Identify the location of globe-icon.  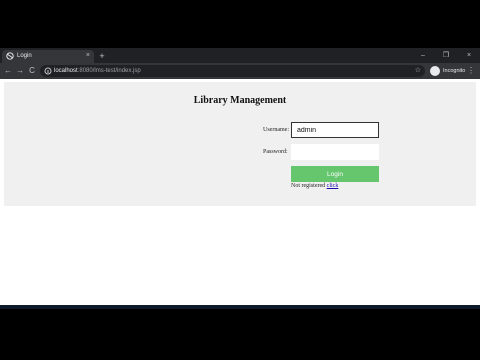
(10, 56).